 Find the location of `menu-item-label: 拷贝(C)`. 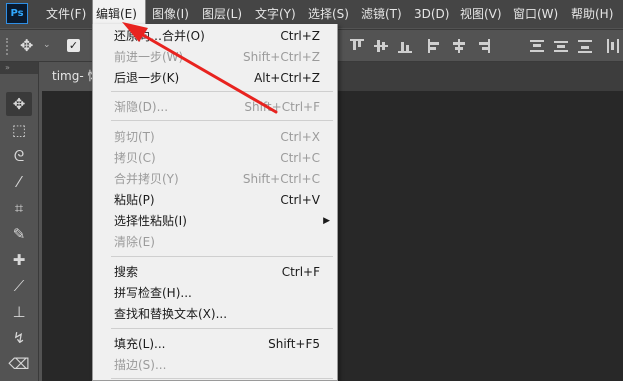

menu-item-label: 拷贝(C) is located at coordinates (135, 158).